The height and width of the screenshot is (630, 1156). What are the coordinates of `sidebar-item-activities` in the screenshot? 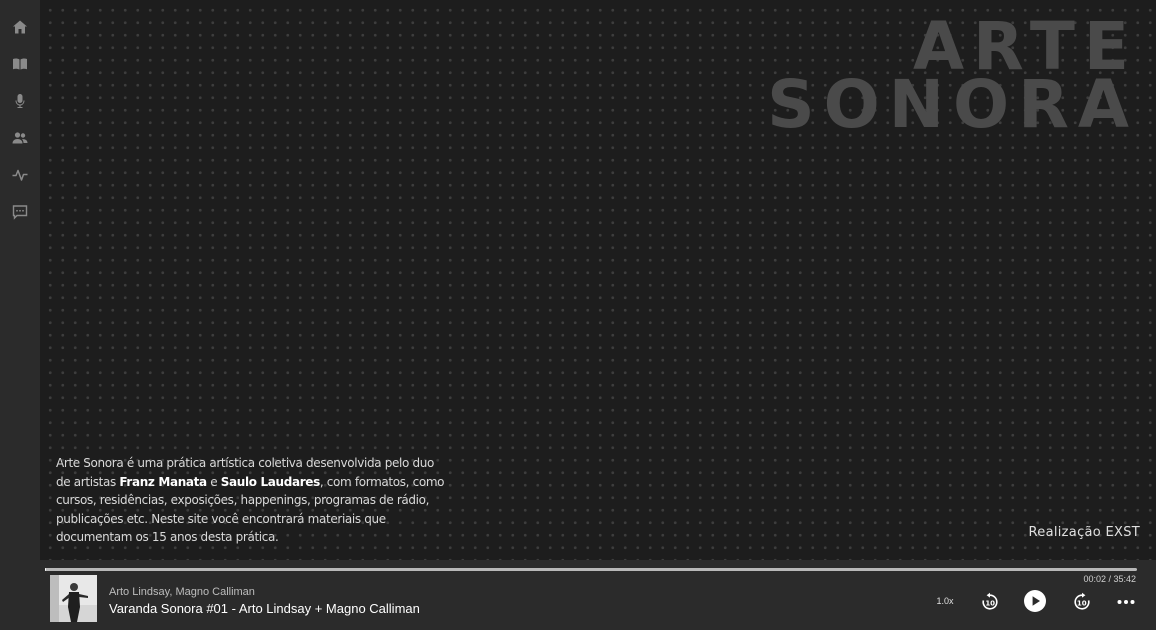 It's located at (20, 175).